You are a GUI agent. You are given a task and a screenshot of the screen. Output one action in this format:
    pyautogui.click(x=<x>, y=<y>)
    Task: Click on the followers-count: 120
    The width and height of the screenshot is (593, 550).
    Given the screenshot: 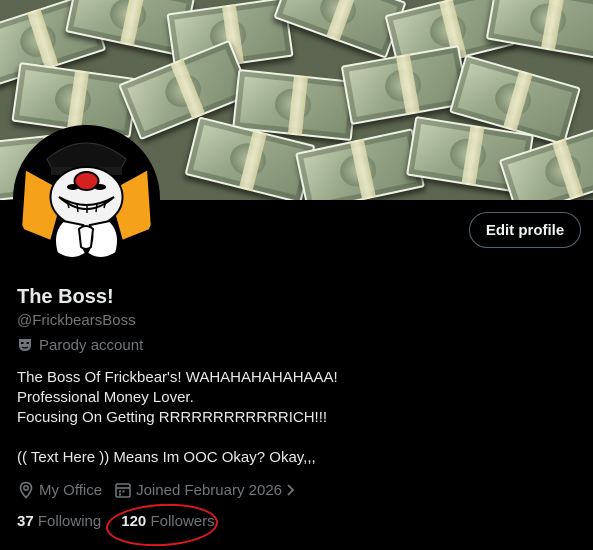 What is the action you would take?
    pyautogui.click(x=134, y=521)
    